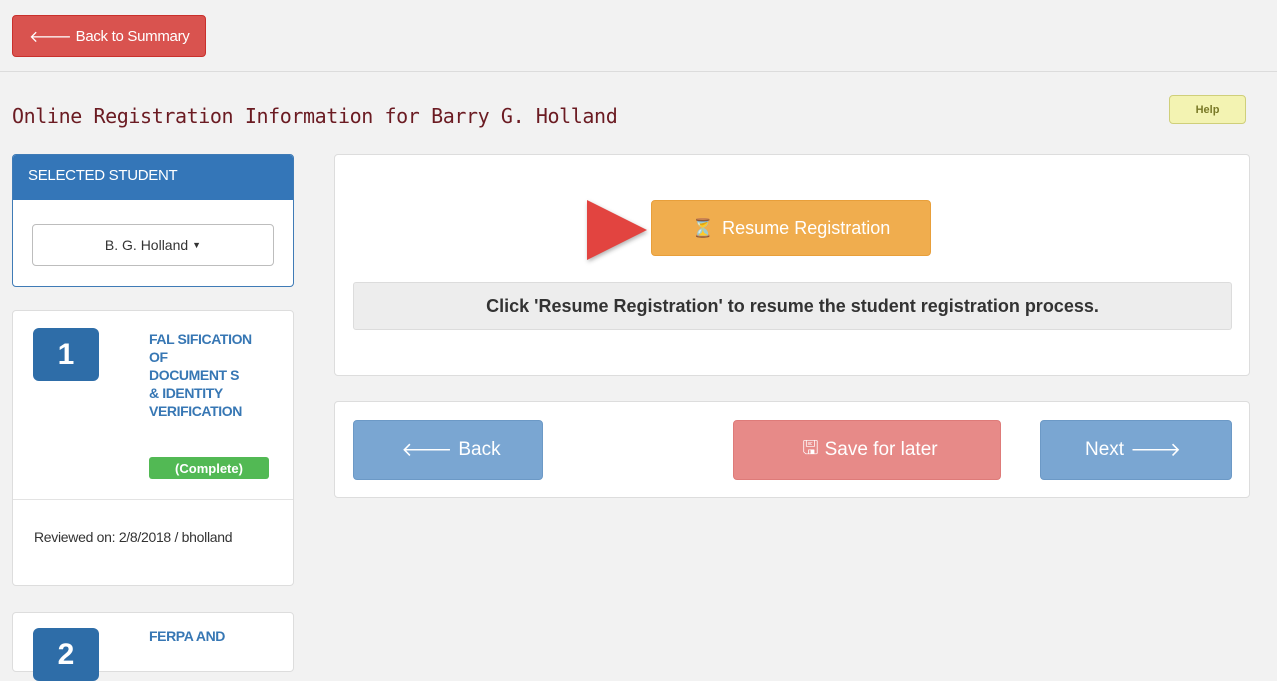  I want to click on step-title-line: DOCUMENT S, so click(194, 375).